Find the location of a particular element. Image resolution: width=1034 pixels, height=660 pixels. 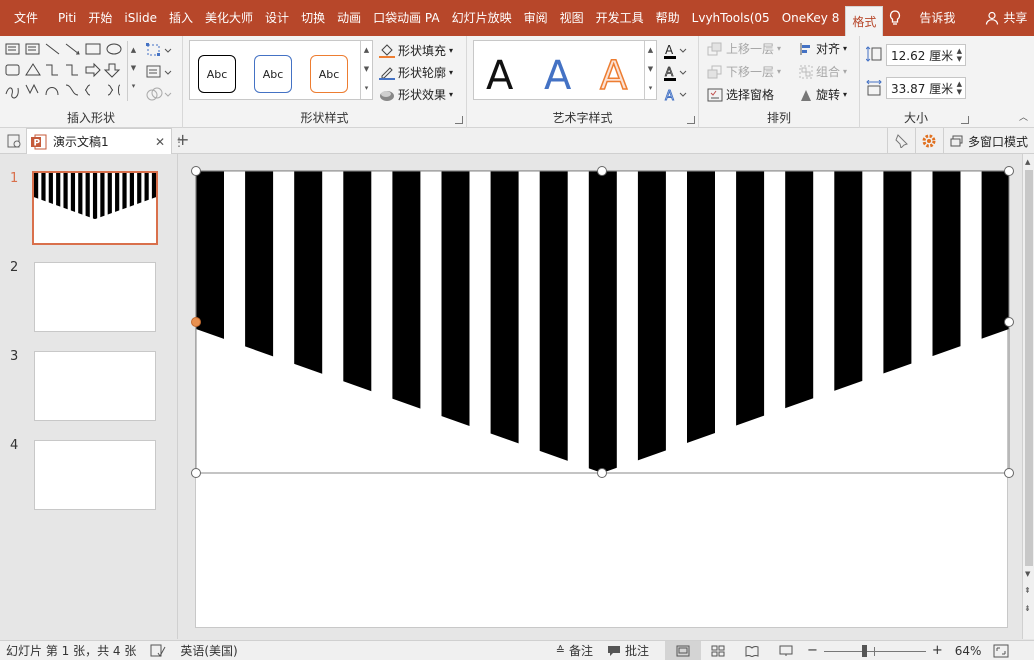

wordart-preset-orange: A is located at coordinates (613, 76).